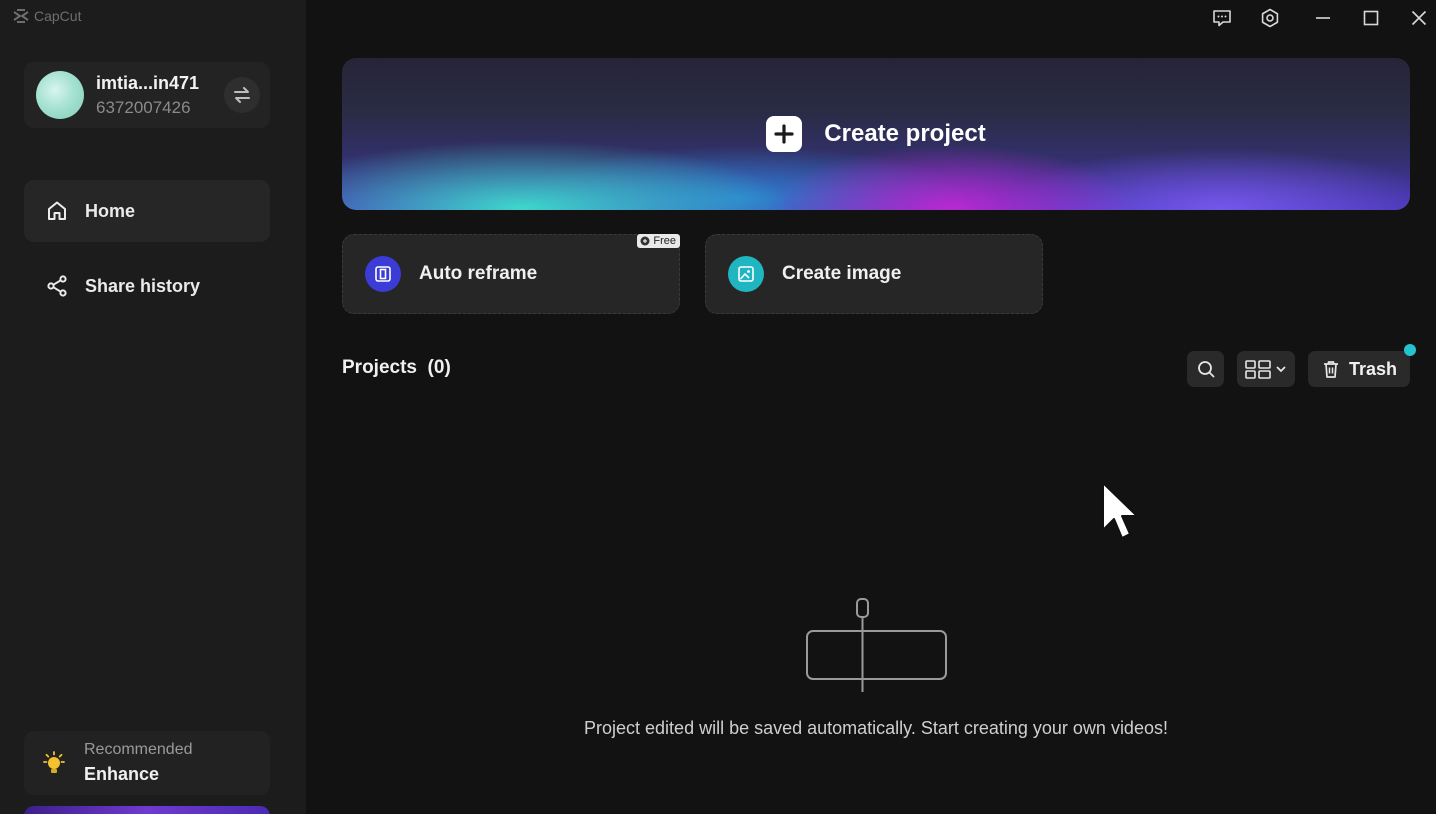 The height and width of the screenshot is (814, 1436). I want to click on chevron-down-icon, so click(1281, 369).